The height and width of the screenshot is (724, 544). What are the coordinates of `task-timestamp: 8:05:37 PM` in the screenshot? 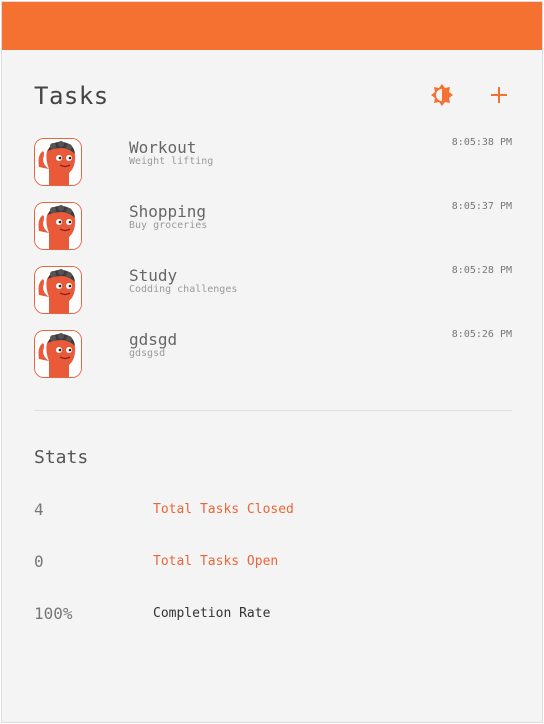 It's located at (481, 206).